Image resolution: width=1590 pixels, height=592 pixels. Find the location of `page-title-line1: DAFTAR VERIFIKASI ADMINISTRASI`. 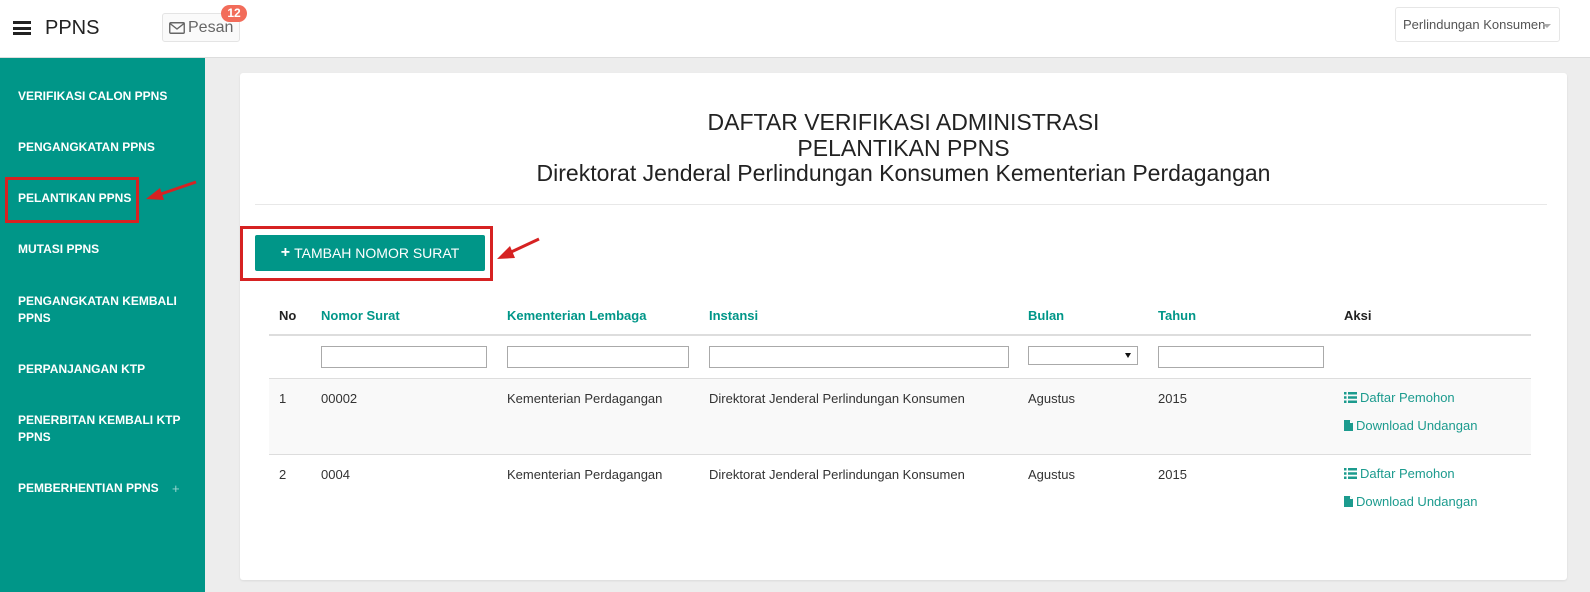

page-title-line1: DAFTAR VERIFIKASI ADMINISTRASI is located at coordinates (903, 122).